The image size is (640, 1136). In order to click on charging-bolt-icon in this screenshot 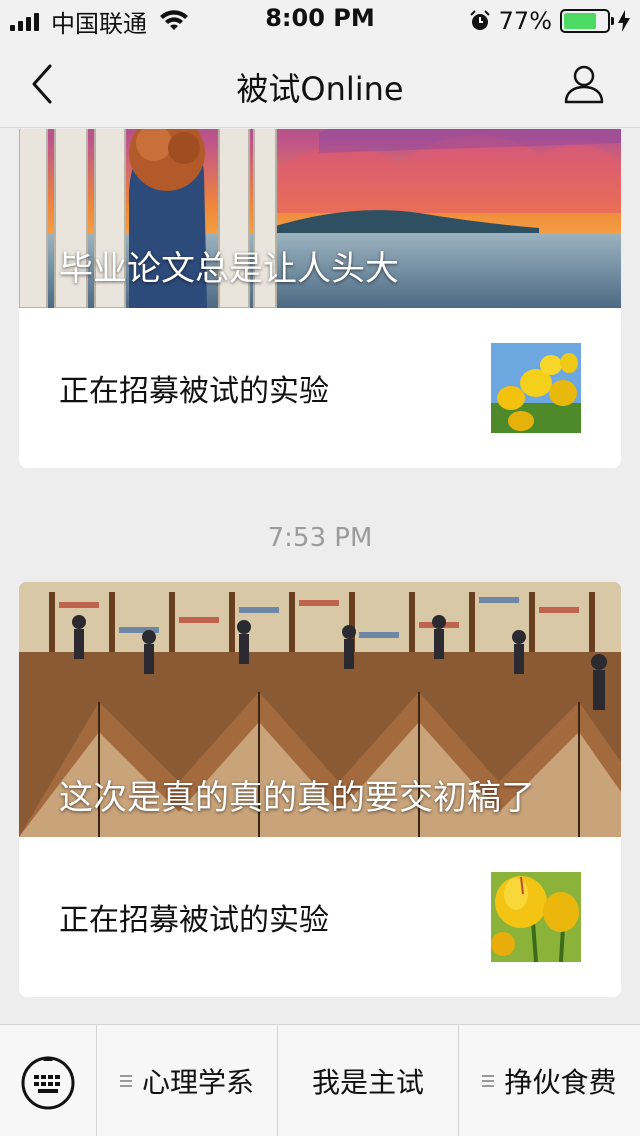, I will do `click(624, 21)`.